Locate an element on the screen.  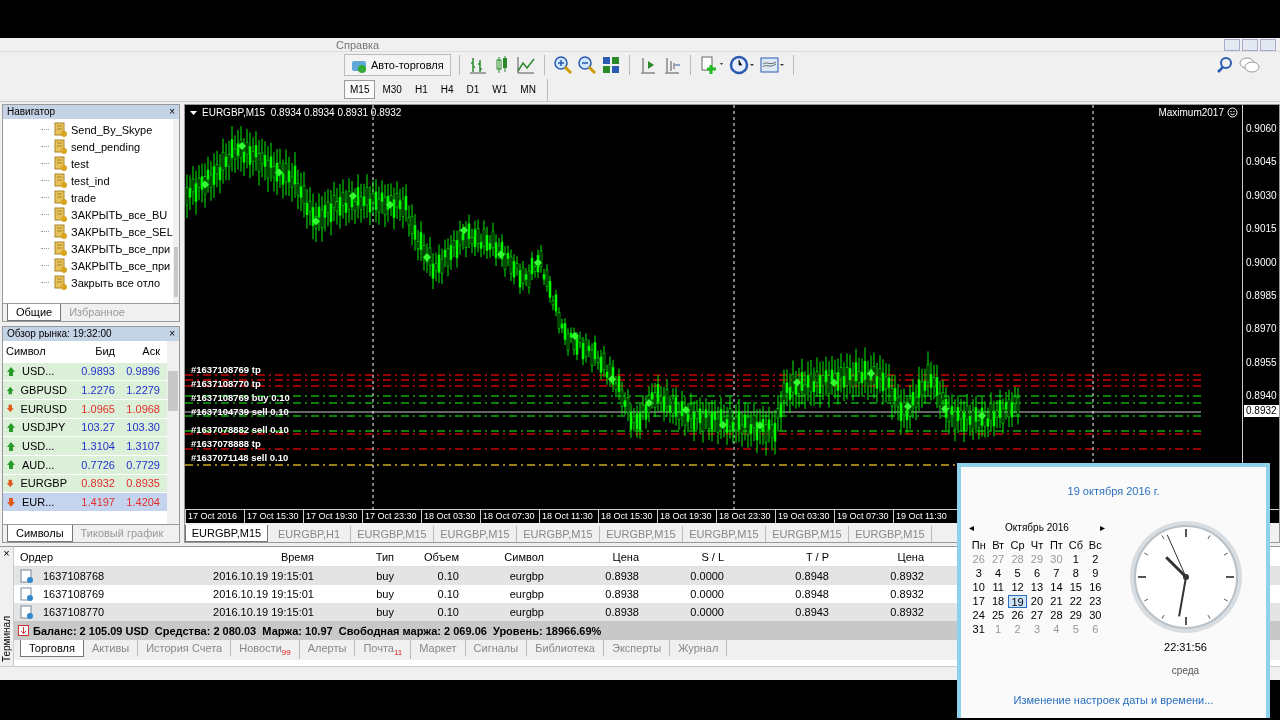
calendar-day: 10 is located at coordinates (979, 587).